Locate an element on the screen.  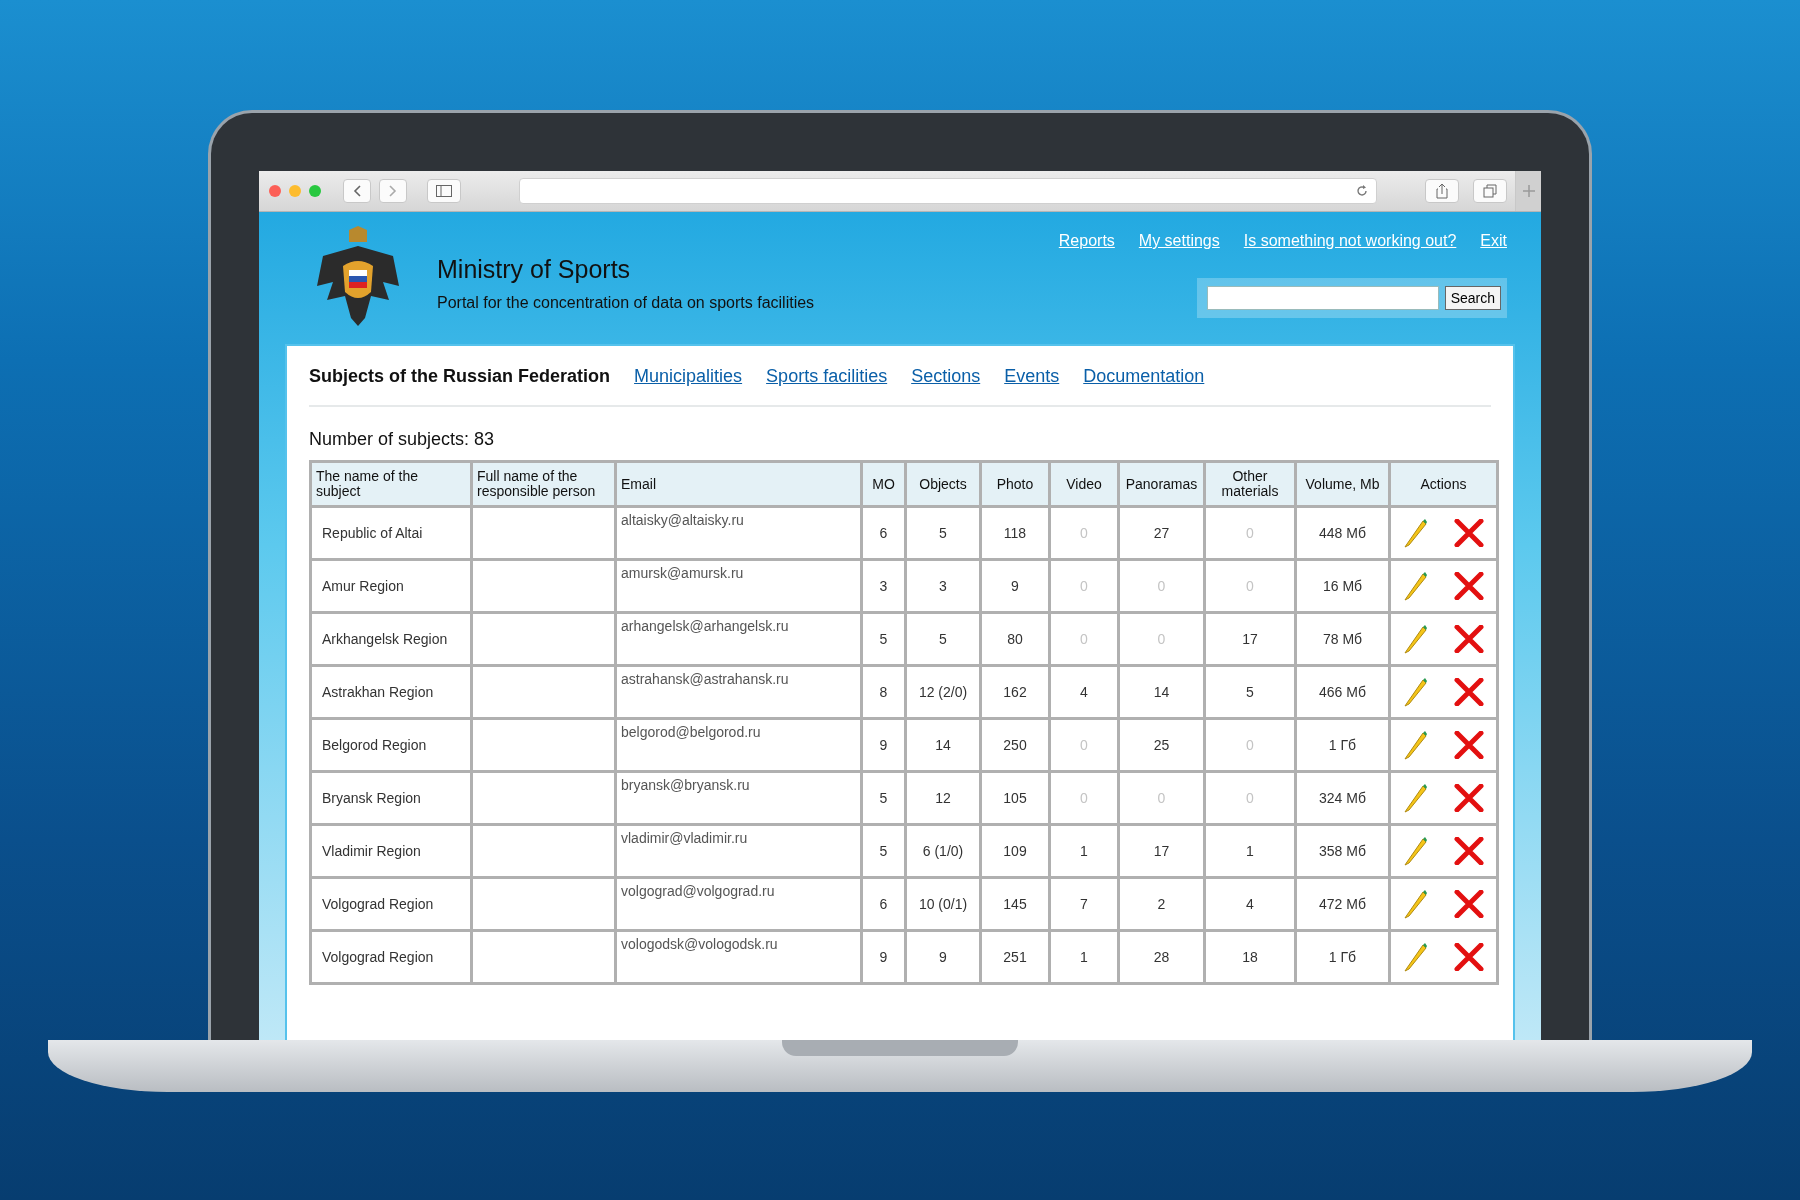
table-cell: 358 Мб is located at coordinates (1342, 851).